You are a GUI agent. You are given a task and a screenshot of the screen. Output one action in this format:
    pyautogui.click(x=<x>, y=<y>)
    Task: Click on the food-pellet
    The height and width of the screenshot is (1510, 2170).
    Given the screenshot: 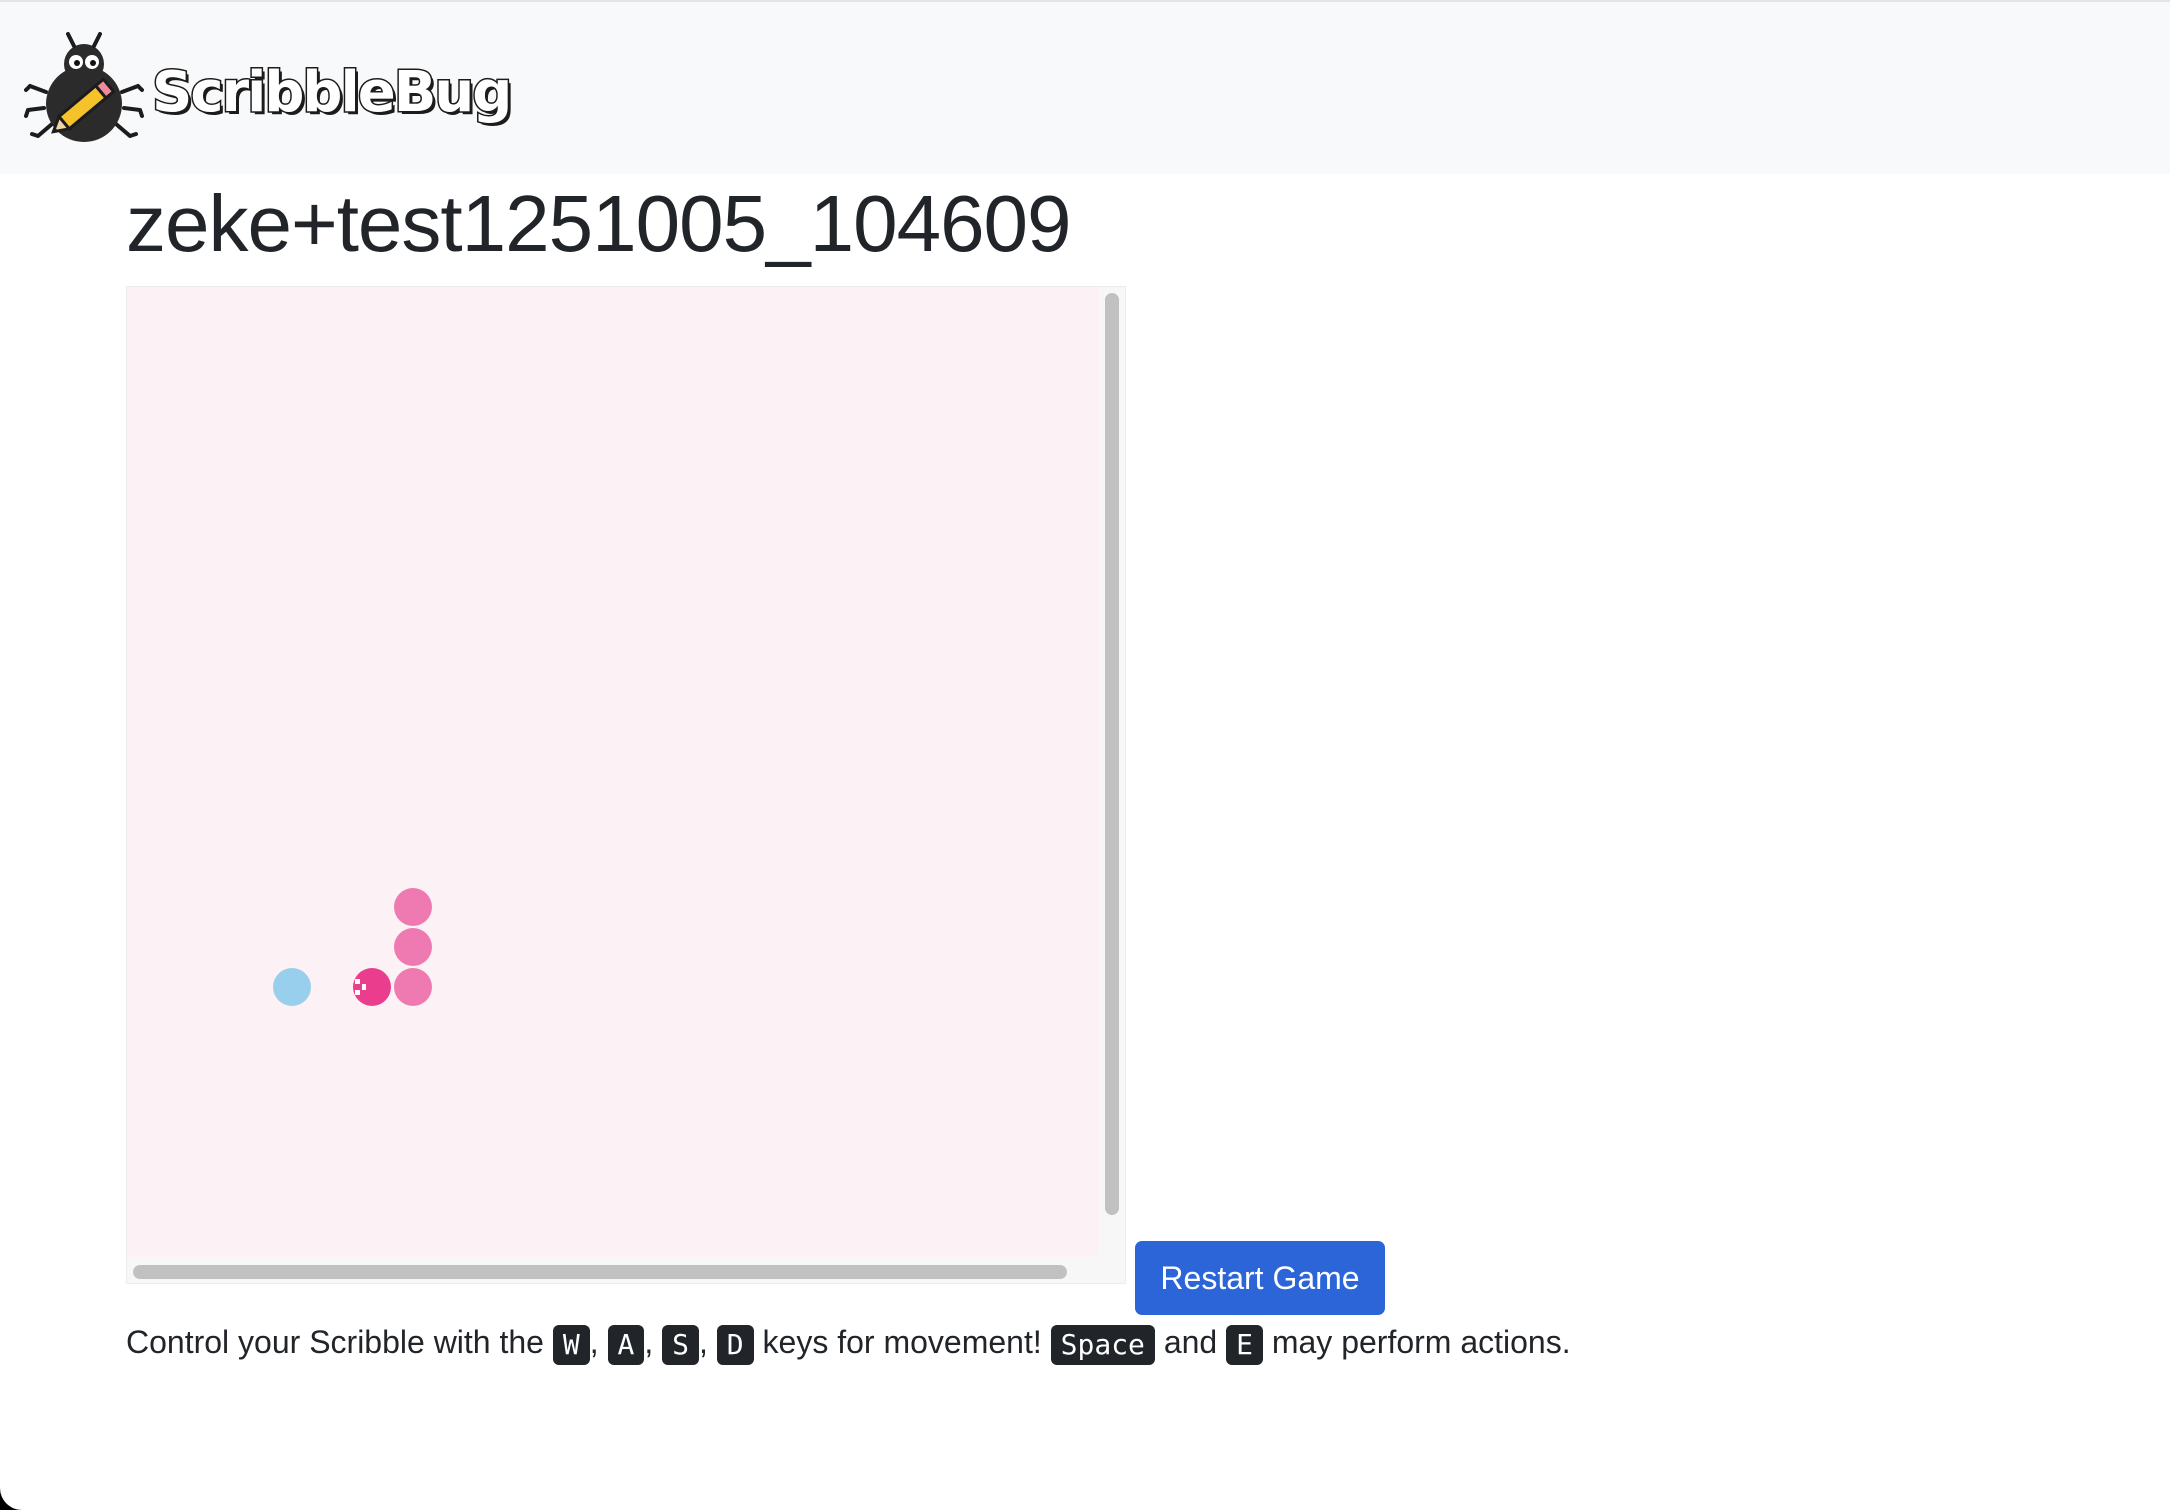 What is the action you would take?
    pyautogui.click(x=292, y=987)
    